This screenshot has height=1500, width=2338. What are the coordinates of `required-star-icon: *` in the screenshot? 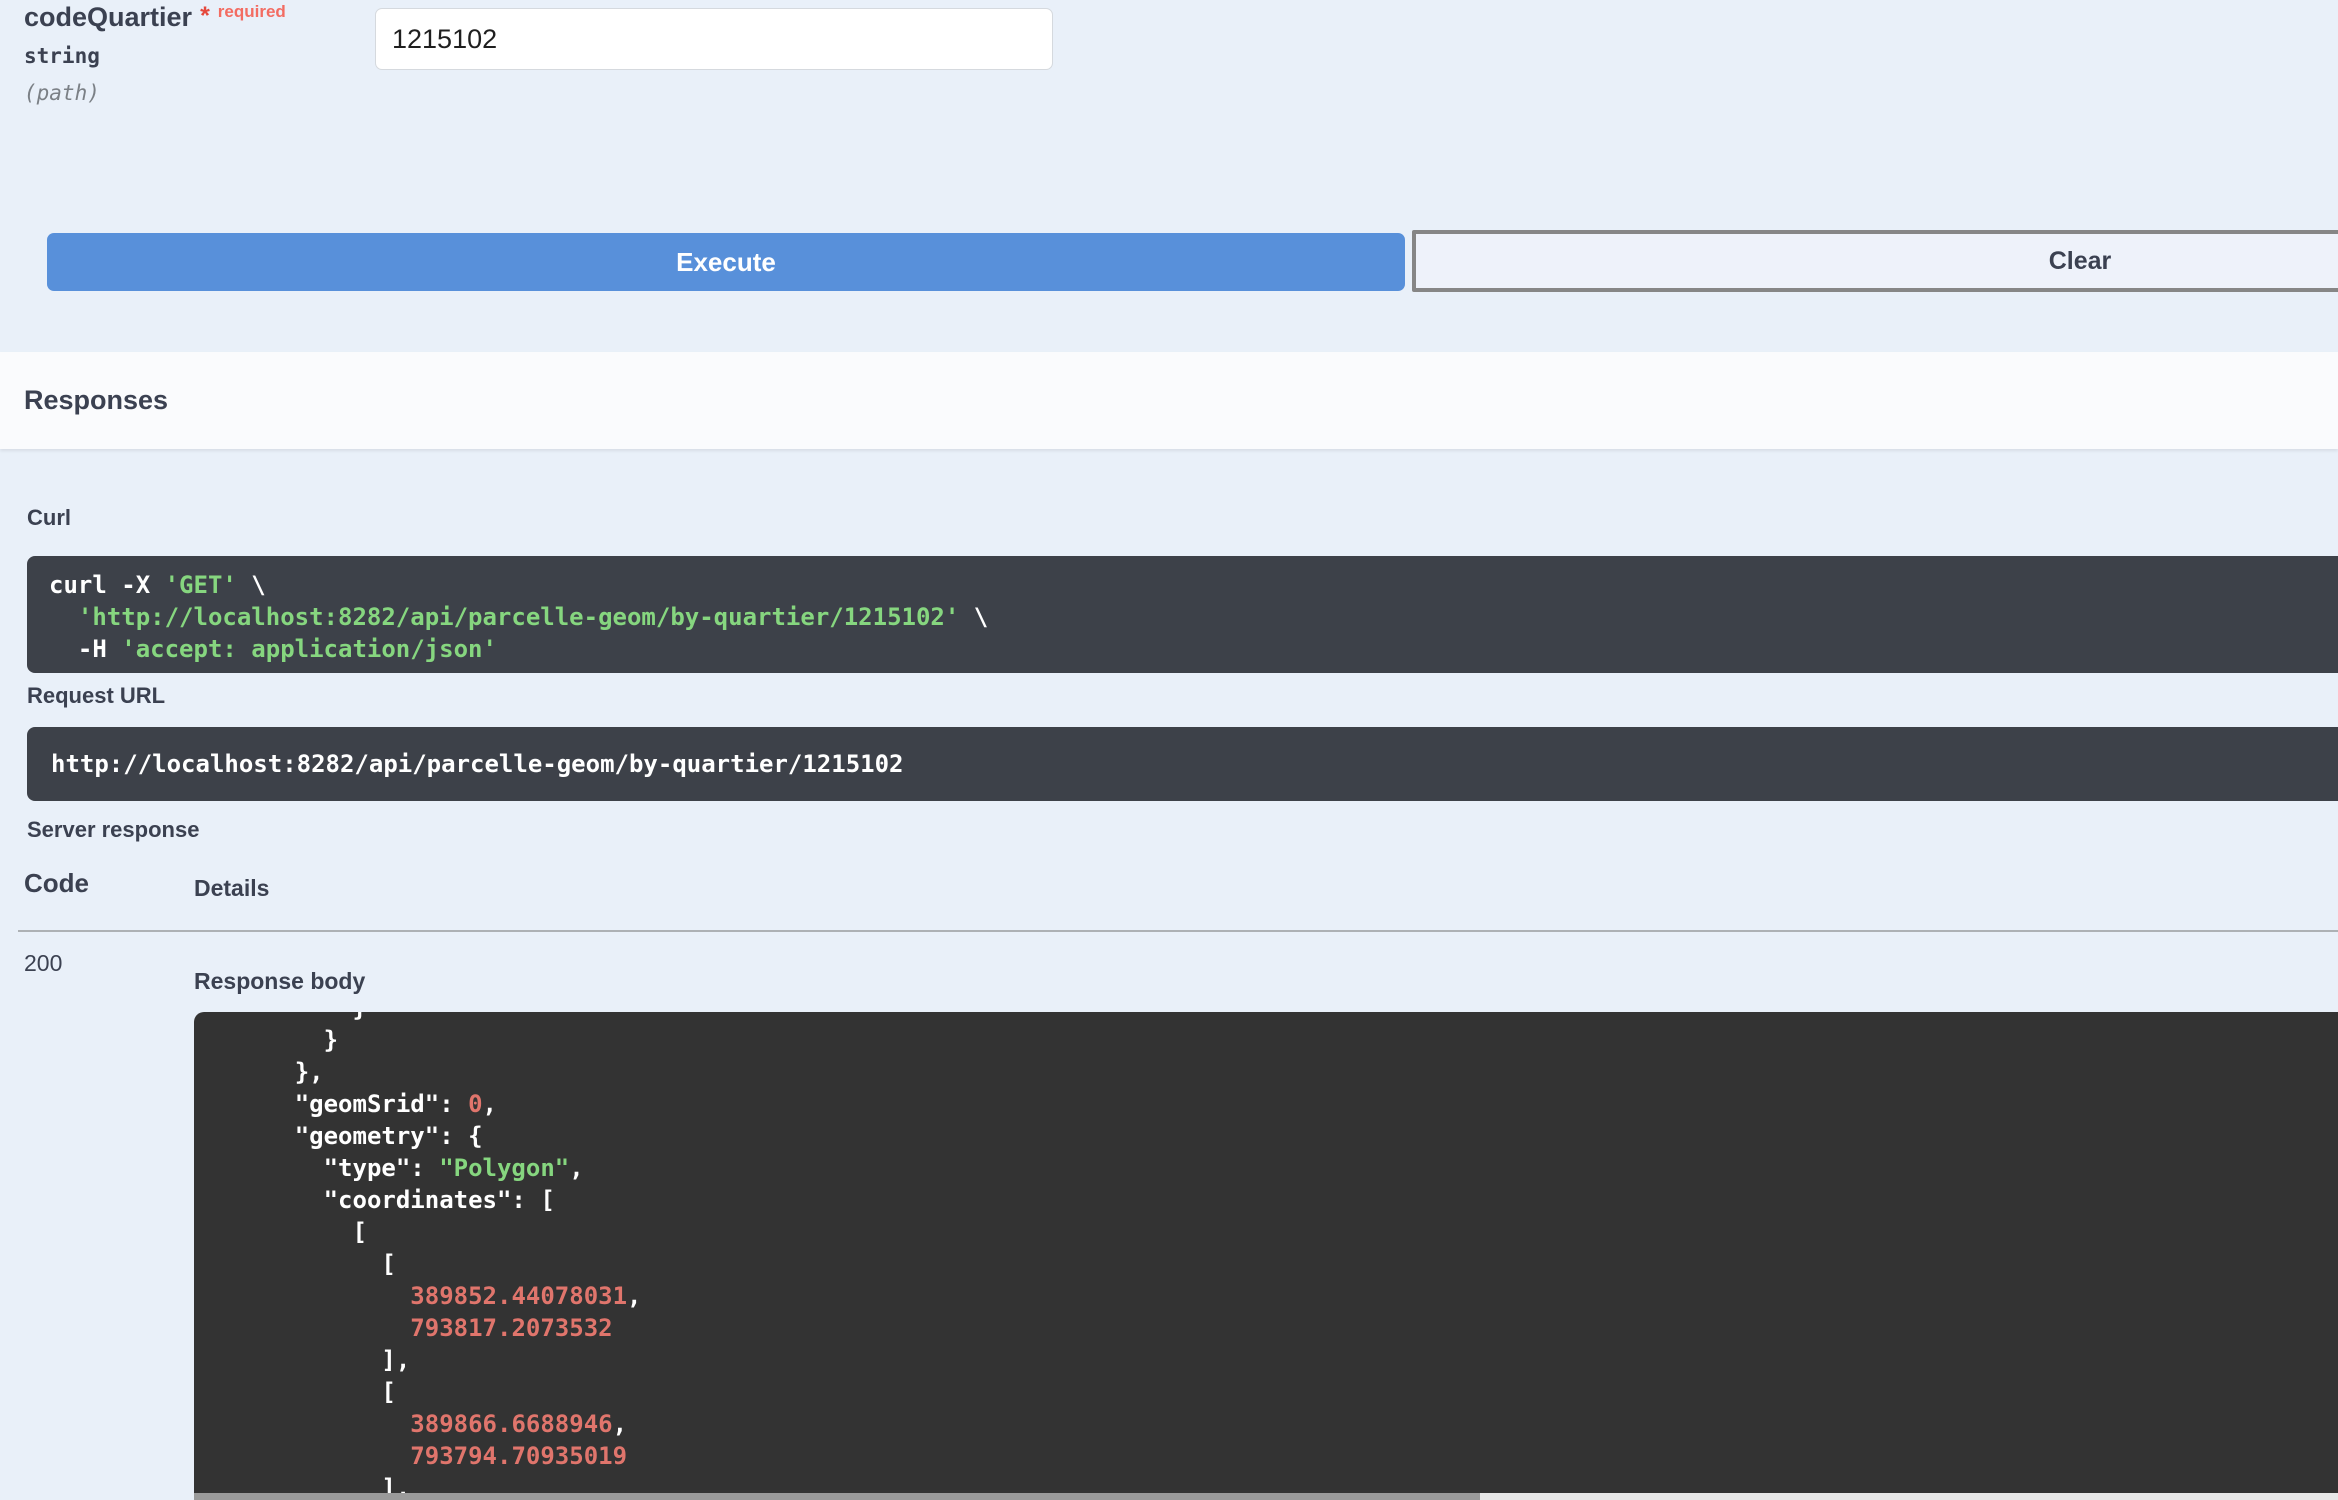 It's located at (205, 16).